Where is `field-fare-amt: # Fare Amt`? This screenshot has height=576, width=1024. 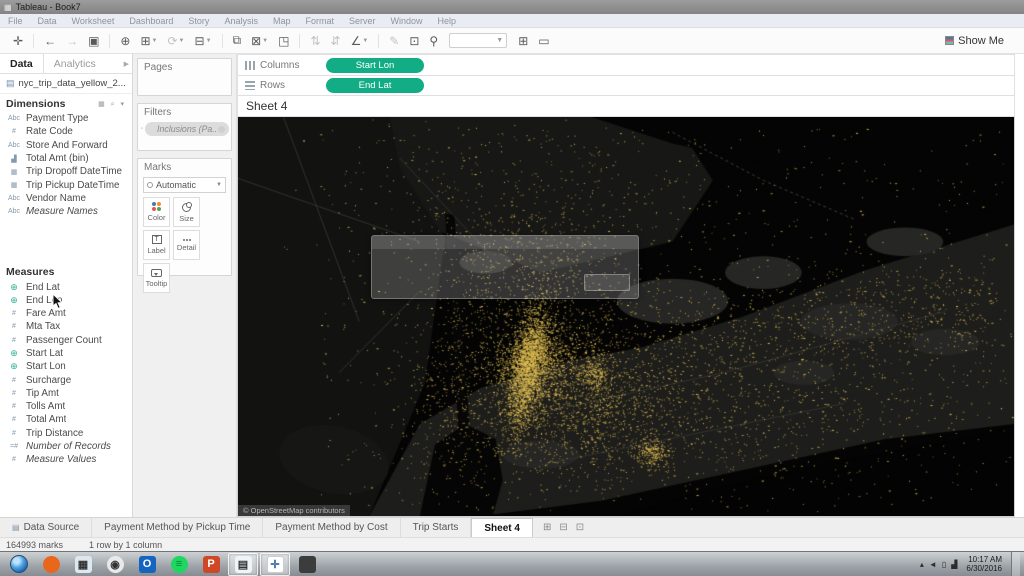
field-fare-amt: # Fare Amt is located at coordinates (66, 313).